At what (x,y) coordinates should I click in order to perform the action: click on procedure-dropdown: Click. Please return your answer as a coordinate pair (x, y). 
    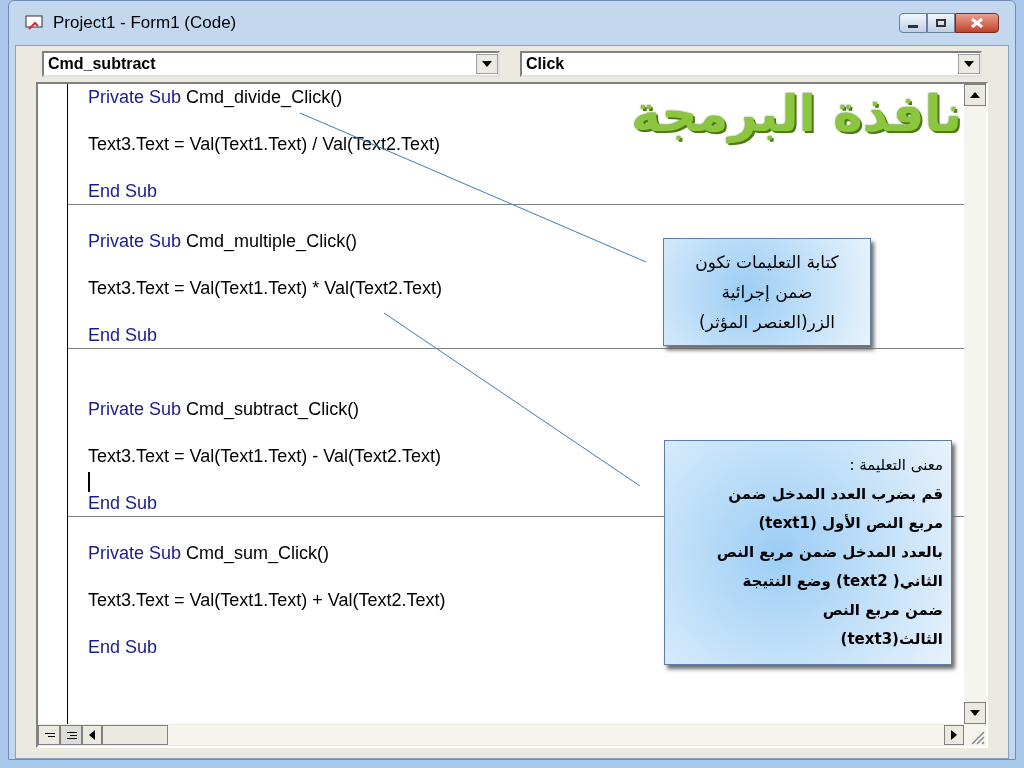
    Looking at the image, I should click on (751, 64).